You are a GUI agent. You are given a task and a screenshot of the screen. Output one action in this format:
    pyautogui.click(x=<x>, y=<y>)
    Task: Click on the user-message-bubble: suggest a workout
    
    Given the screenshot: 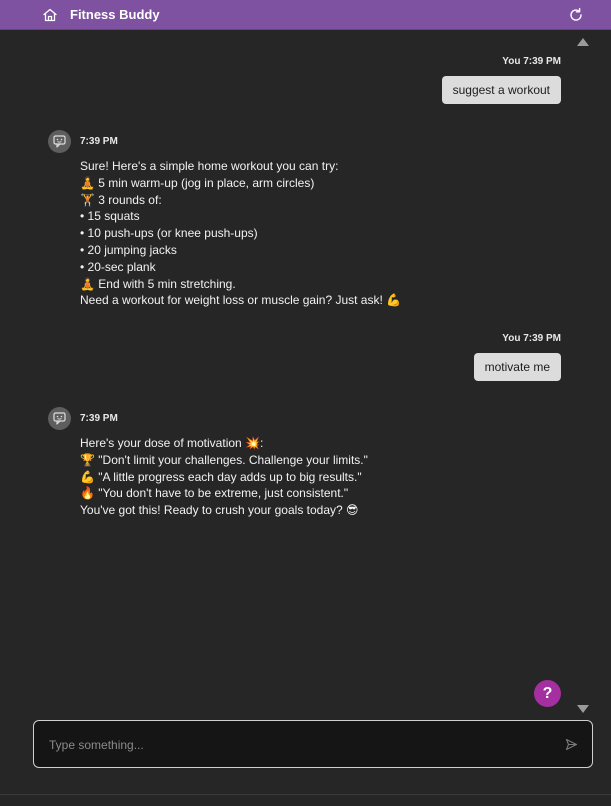 What is the action you would take?
    pyautogui.click(x=501, y=90)
    